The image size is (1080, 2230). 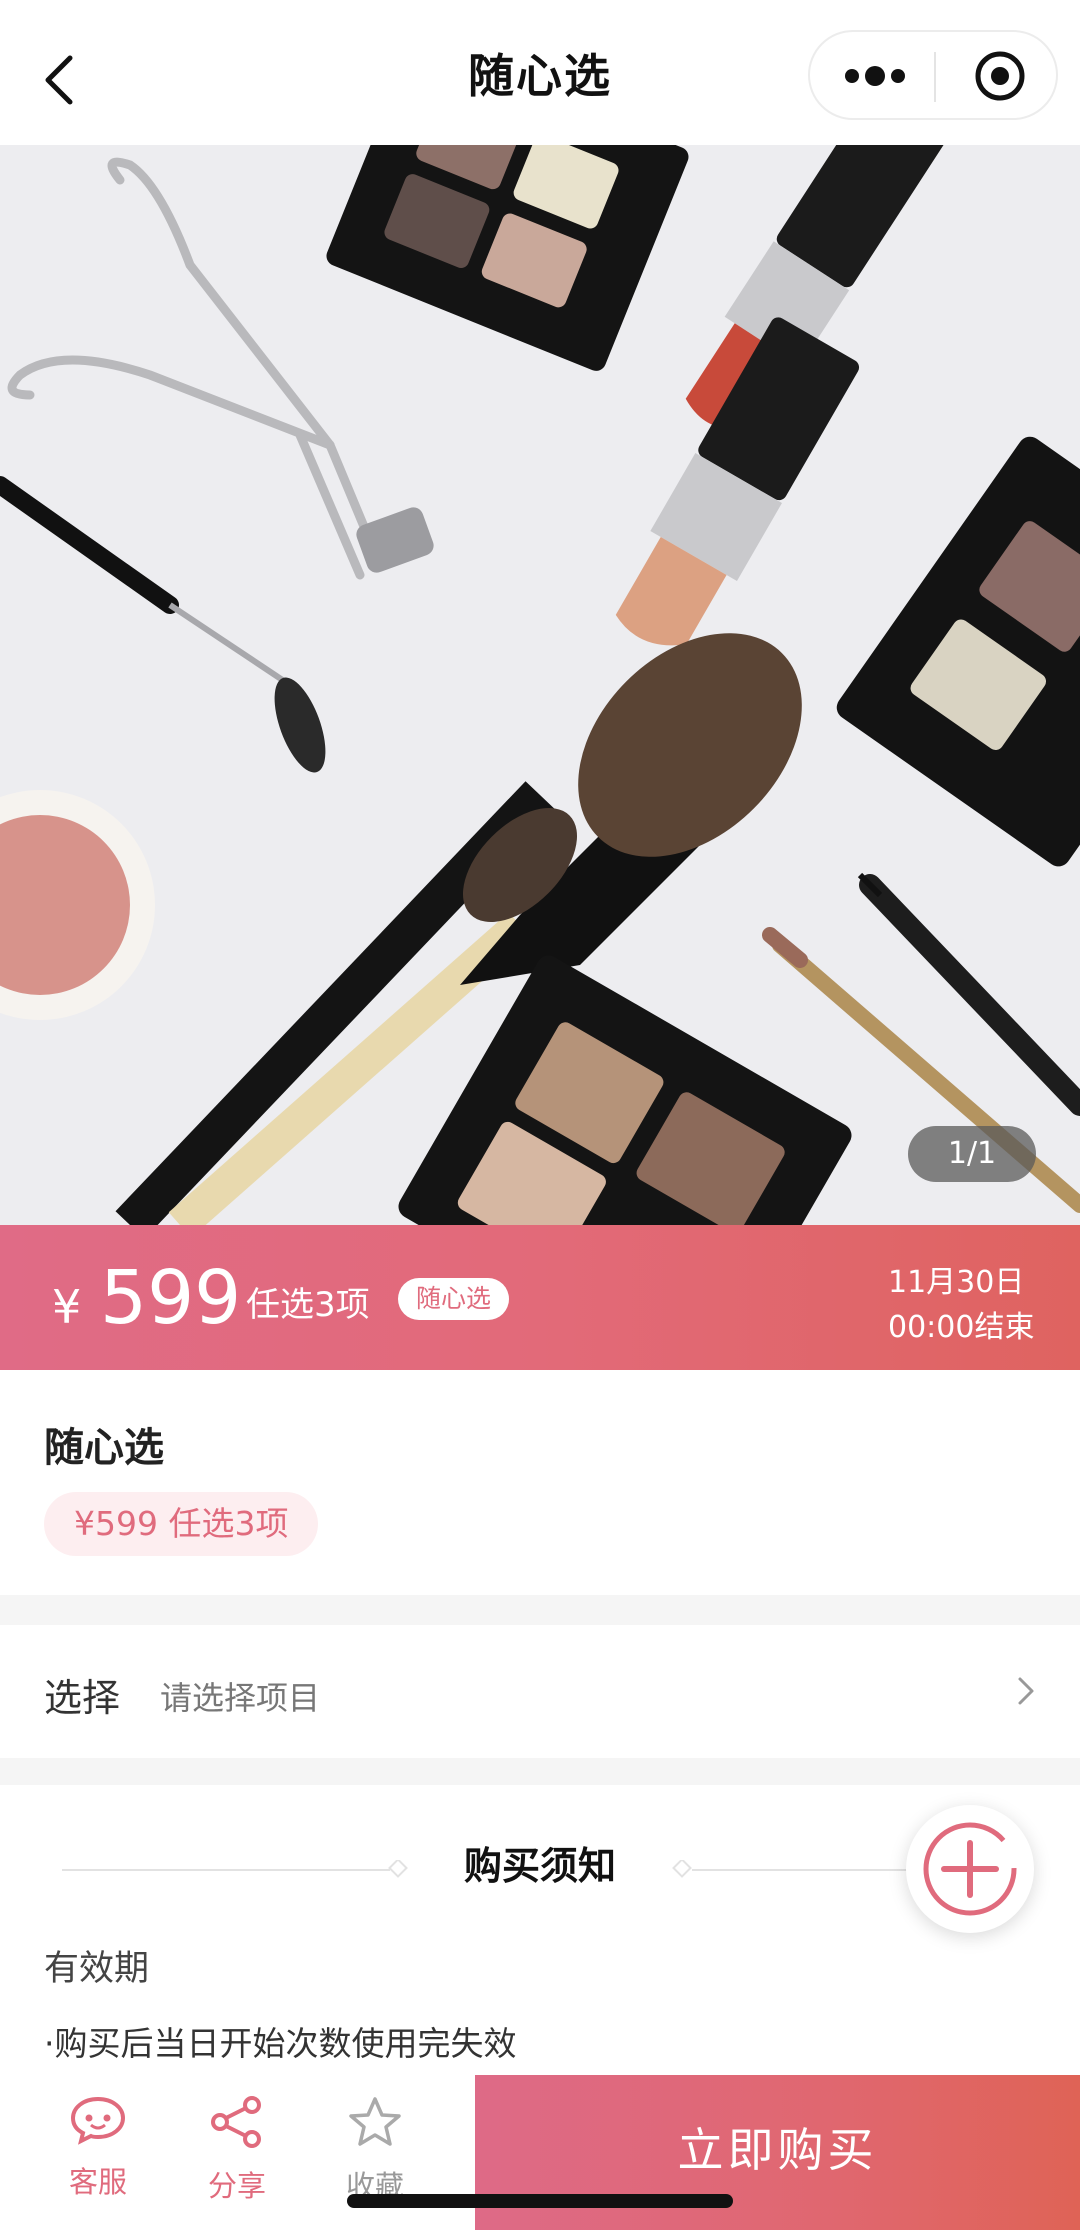 I want to click on price-chip: ¥599 任选3项, so click(x=181, y=1524).